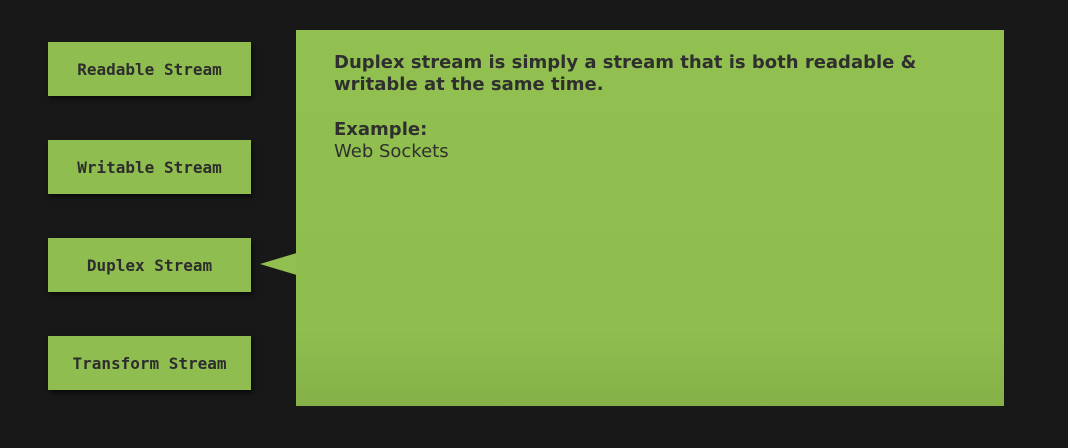  I want to click on stream-box-label: Transform Stream, so click(149, 363).